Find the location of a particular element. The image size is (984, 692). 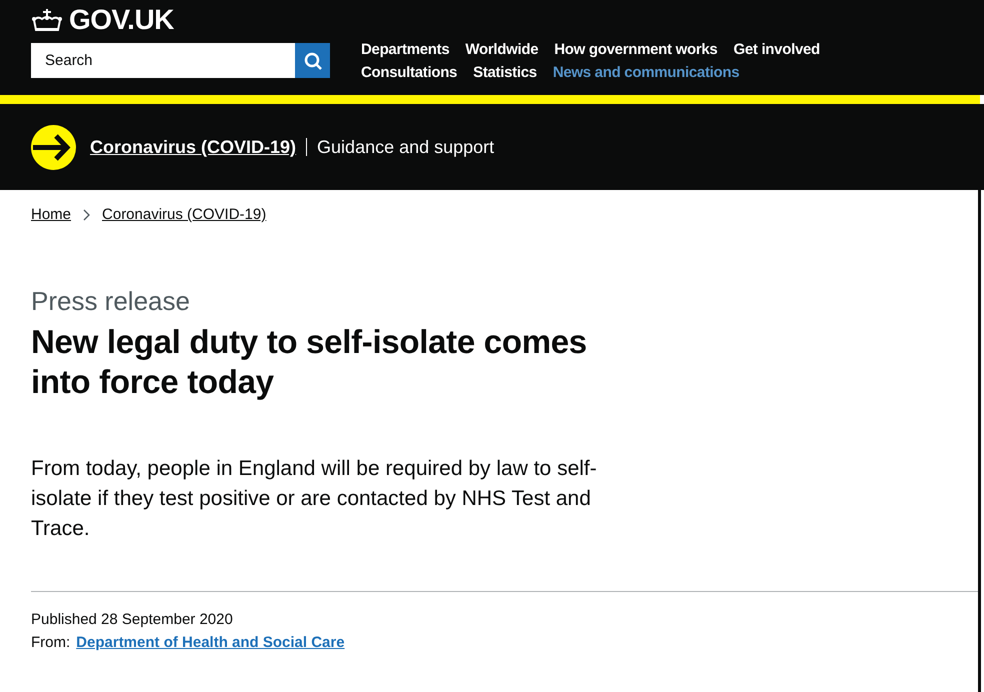

nav-link: News and communications is located at coordinates (646, 72).